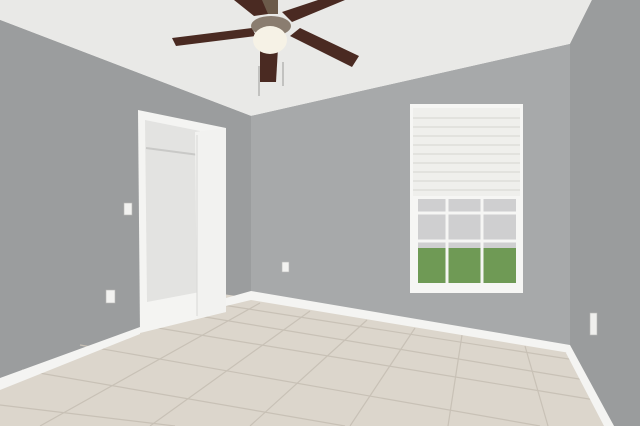  I want to click on light-switch, so click(128, 209).